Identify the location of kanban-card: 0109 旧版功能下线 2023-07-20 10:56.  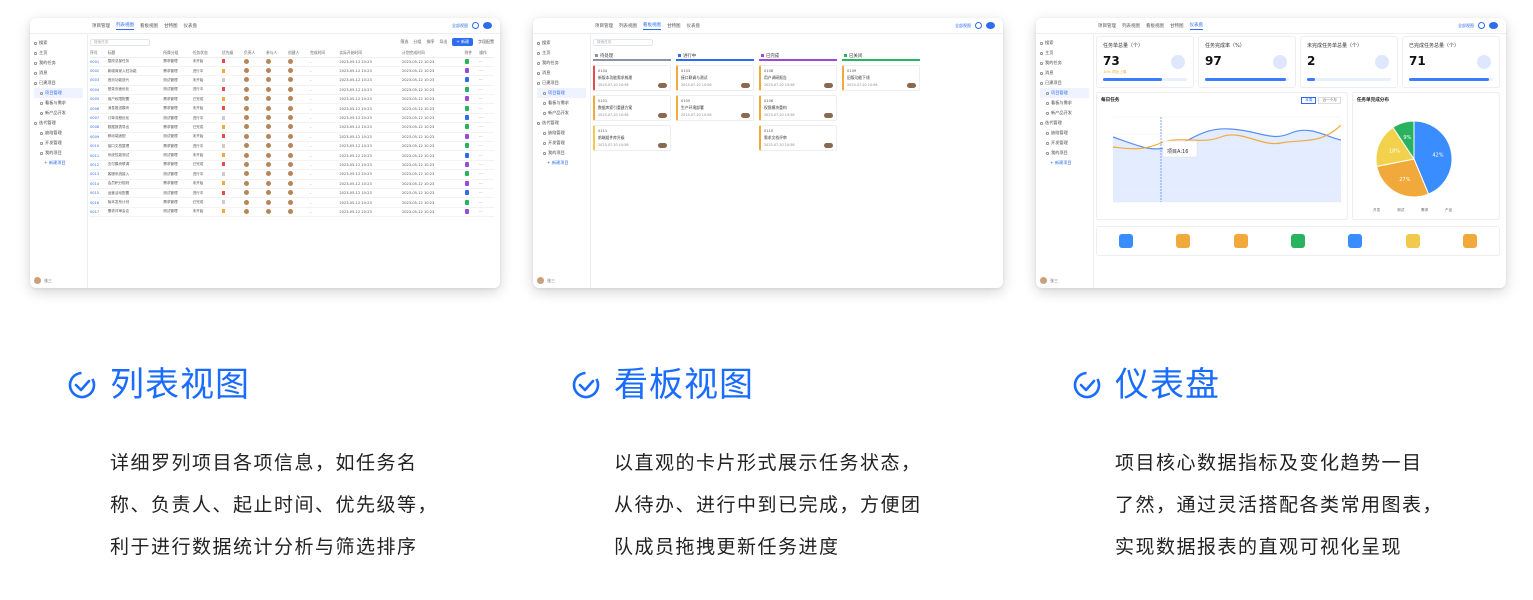
(881, 78).